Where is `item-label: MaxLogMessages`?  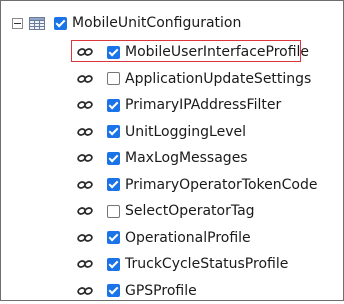 item-label: MaxLogMessages is located at coordinates (186, 158).